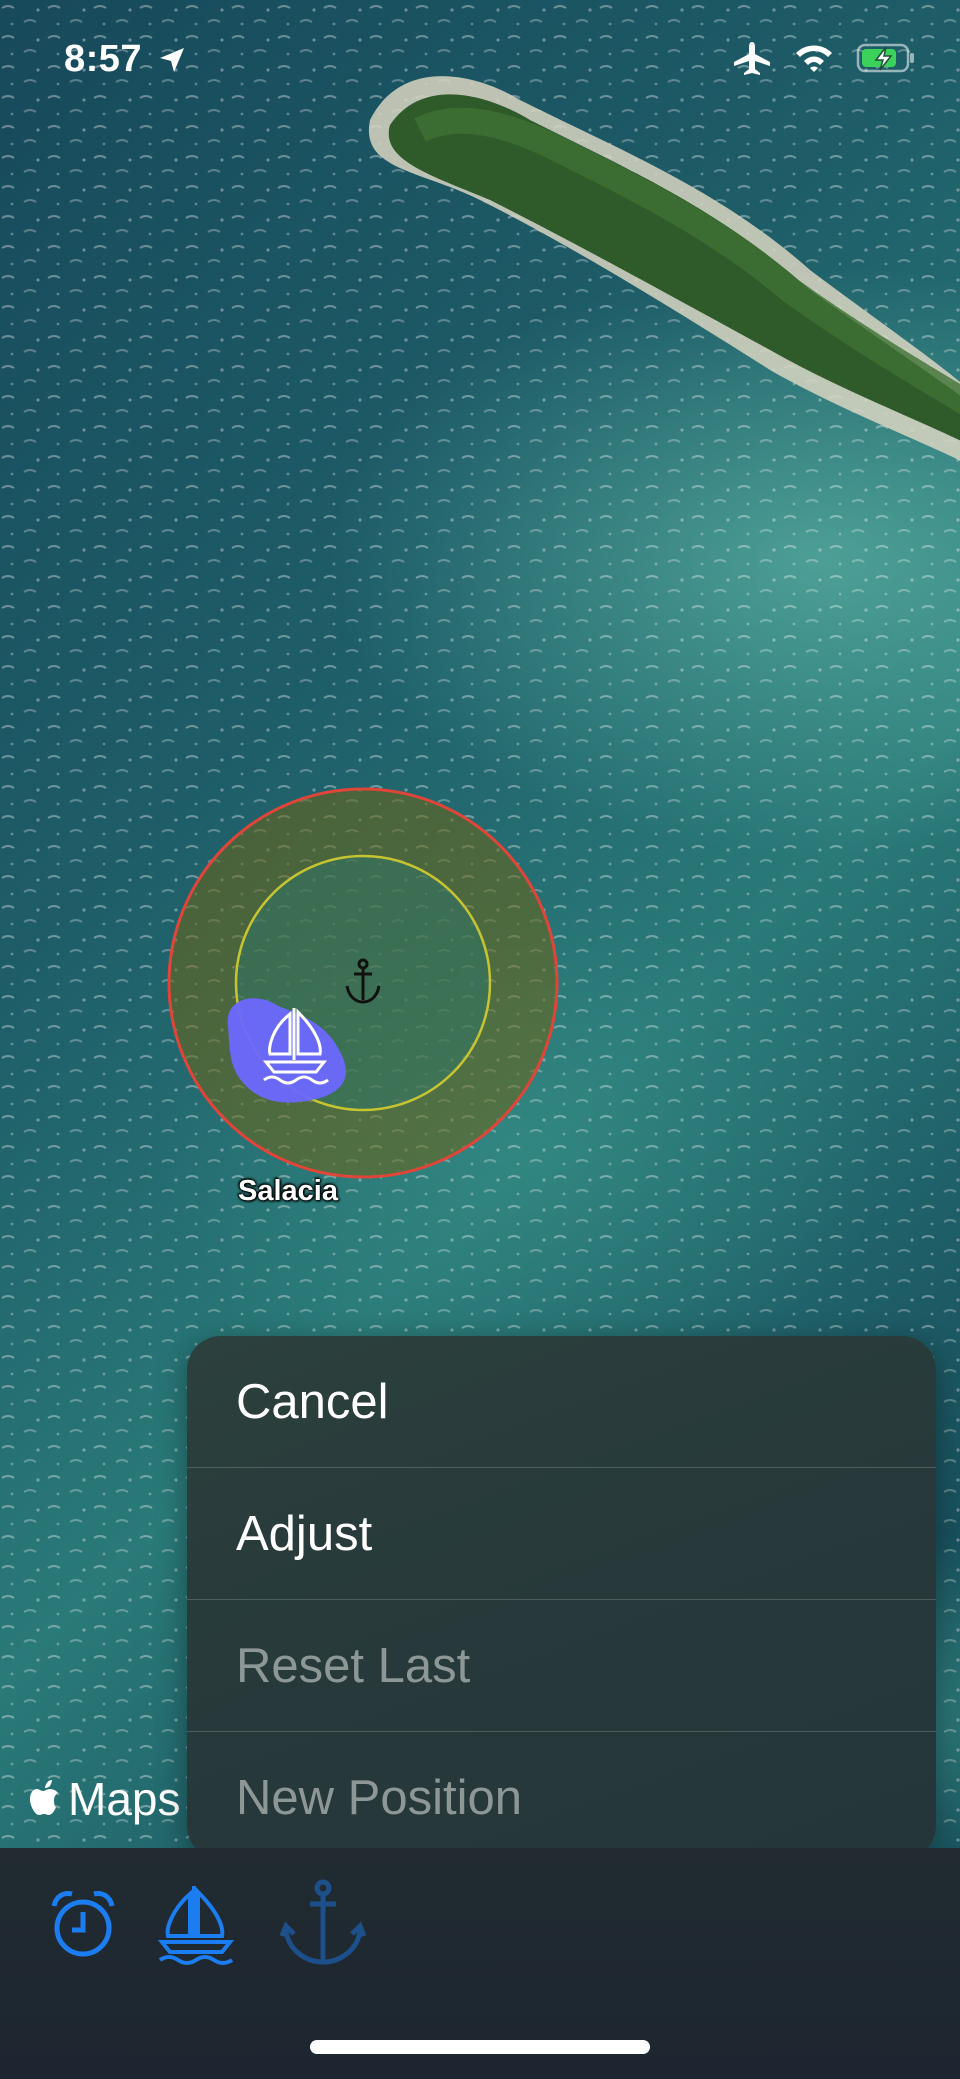  Describe the element at coordinates (124, 1799) in the screenshot. I see `maps-brand-label: Maps` at that location.